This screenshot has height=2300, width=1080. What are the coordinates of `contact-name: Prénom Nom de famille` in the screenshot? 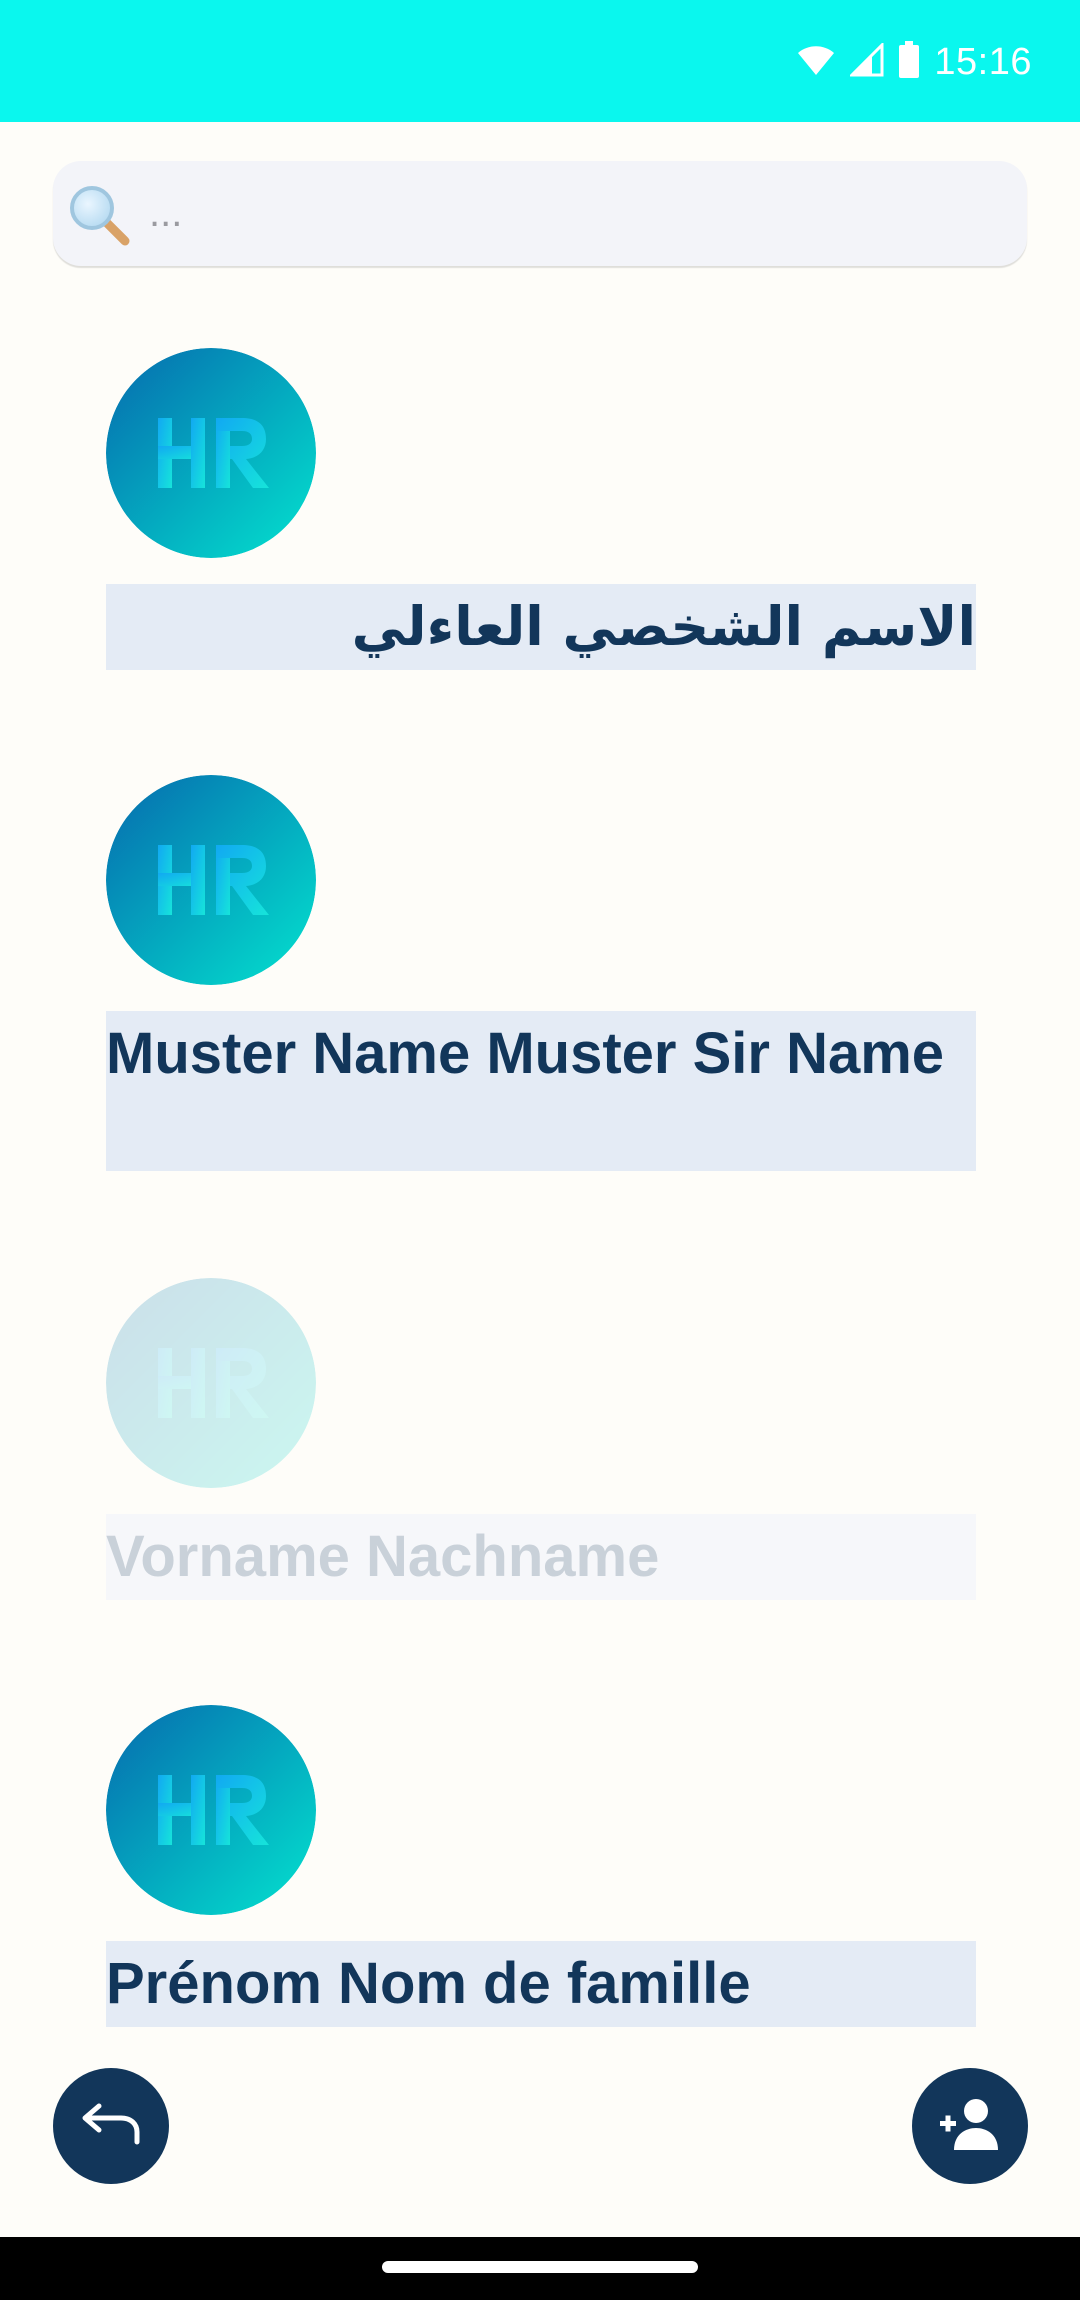 It's located at (541, 1984).